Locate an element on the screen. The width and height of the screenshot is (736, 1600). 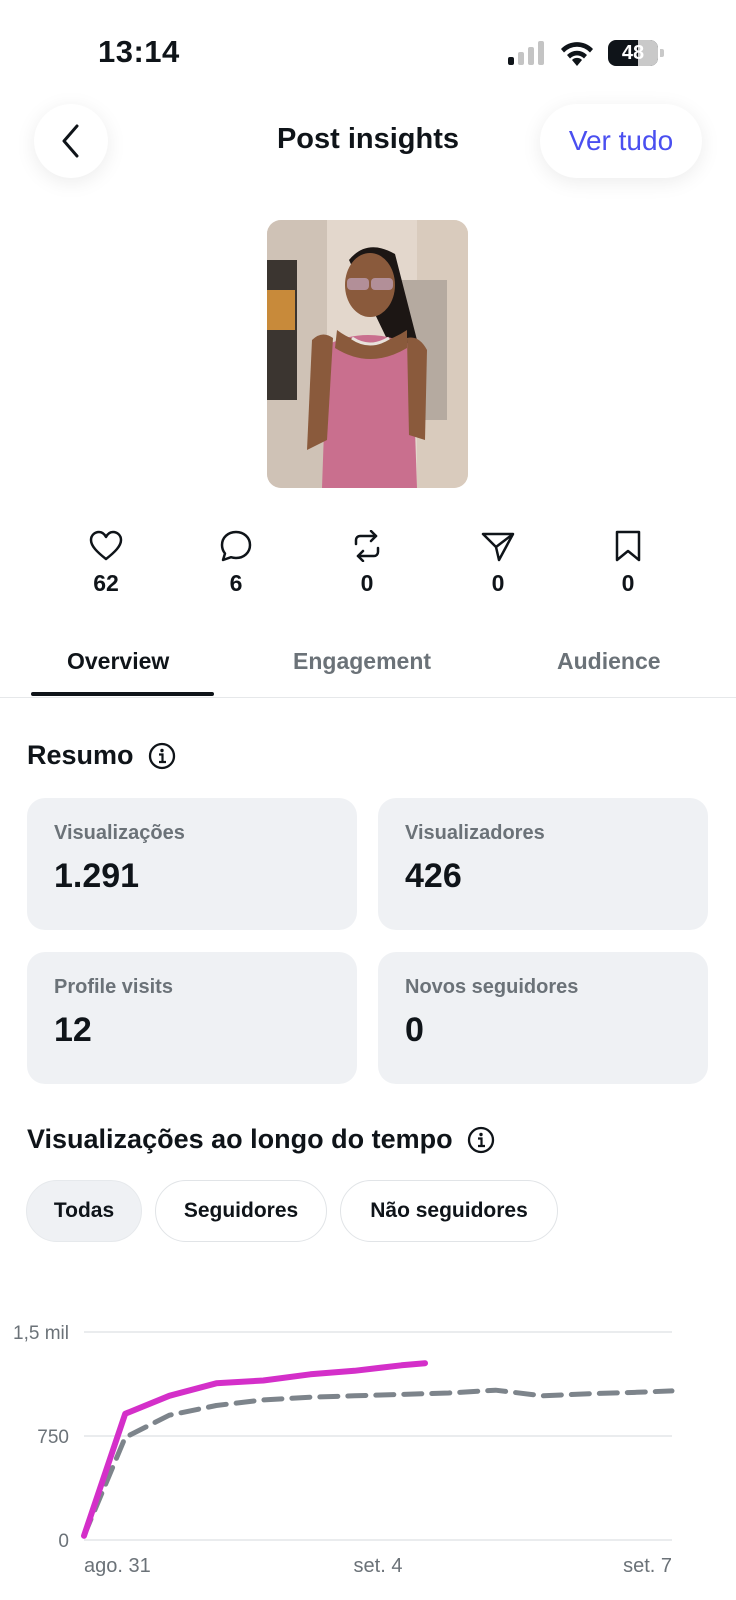
filter-non-followers: Não seguidores is located at coordinates (449, 1211).